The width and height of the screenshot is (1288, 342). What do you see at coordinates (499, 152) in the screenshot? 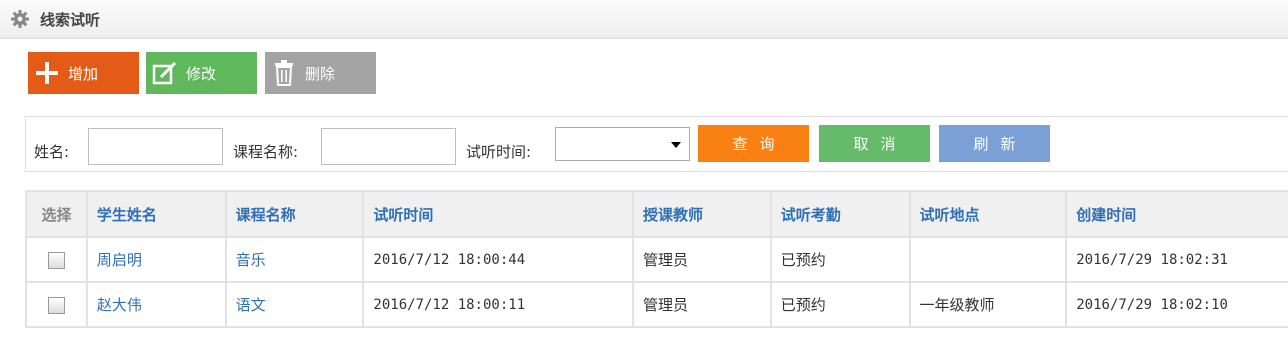
I see `time-label: 试听时间:` at bounding box center [499, 152].